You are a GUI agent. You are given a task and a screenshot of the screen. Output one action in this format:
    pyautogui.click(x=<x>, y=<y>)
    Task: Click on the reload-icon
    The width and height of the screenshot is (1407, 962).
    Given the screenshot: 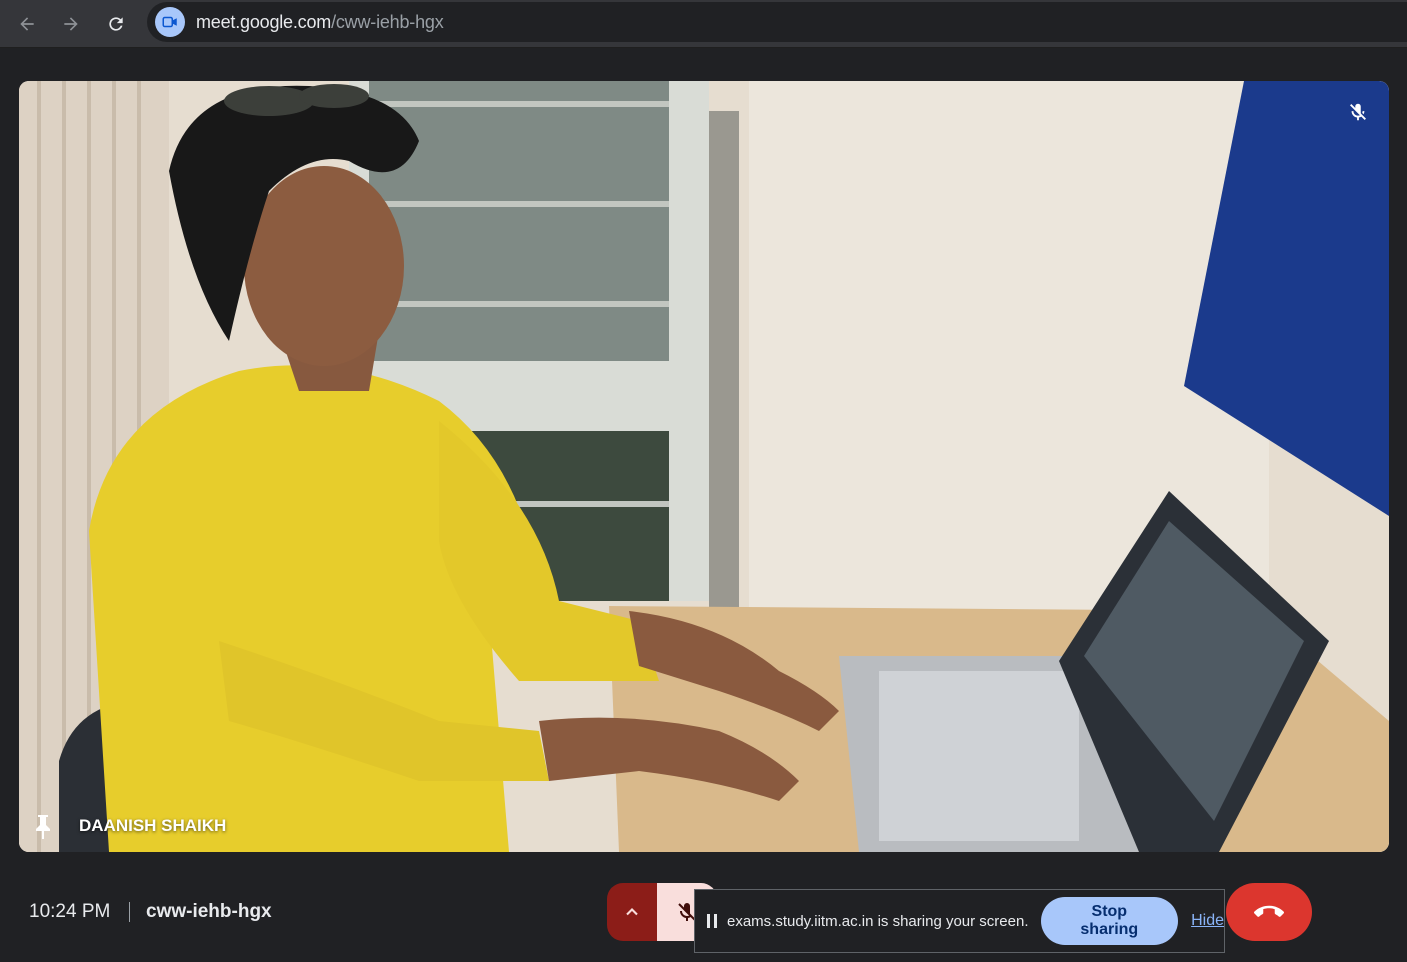 What is the action you would take?
    pyautogui.click(x=116, y=24)
    